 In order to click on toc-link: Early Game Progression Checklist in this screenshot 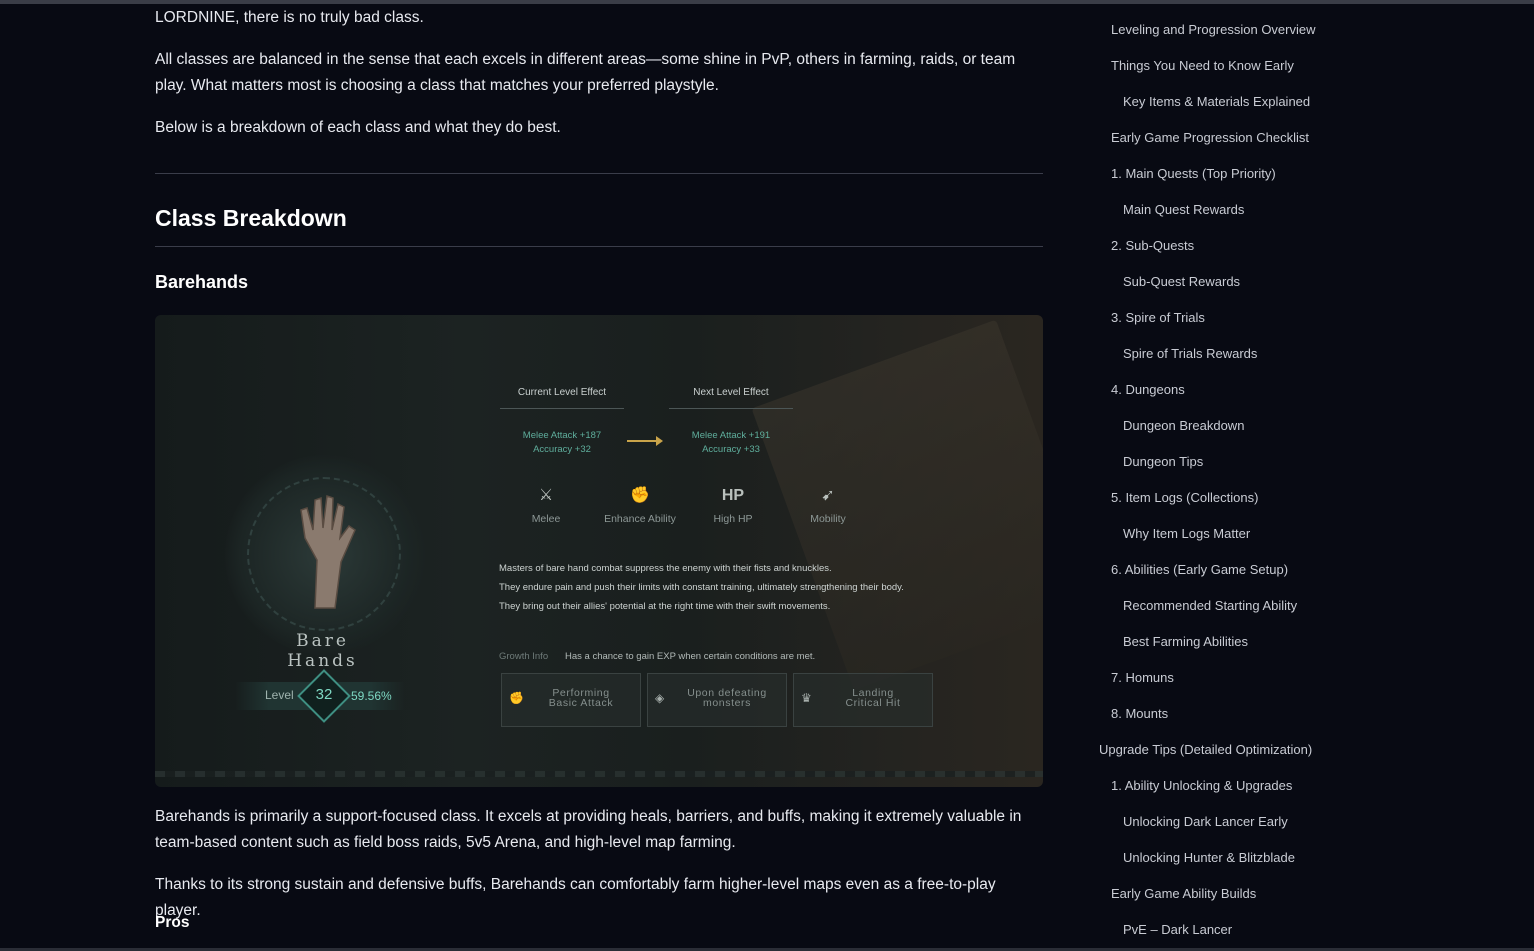, I will do `click(1210, 137)`.